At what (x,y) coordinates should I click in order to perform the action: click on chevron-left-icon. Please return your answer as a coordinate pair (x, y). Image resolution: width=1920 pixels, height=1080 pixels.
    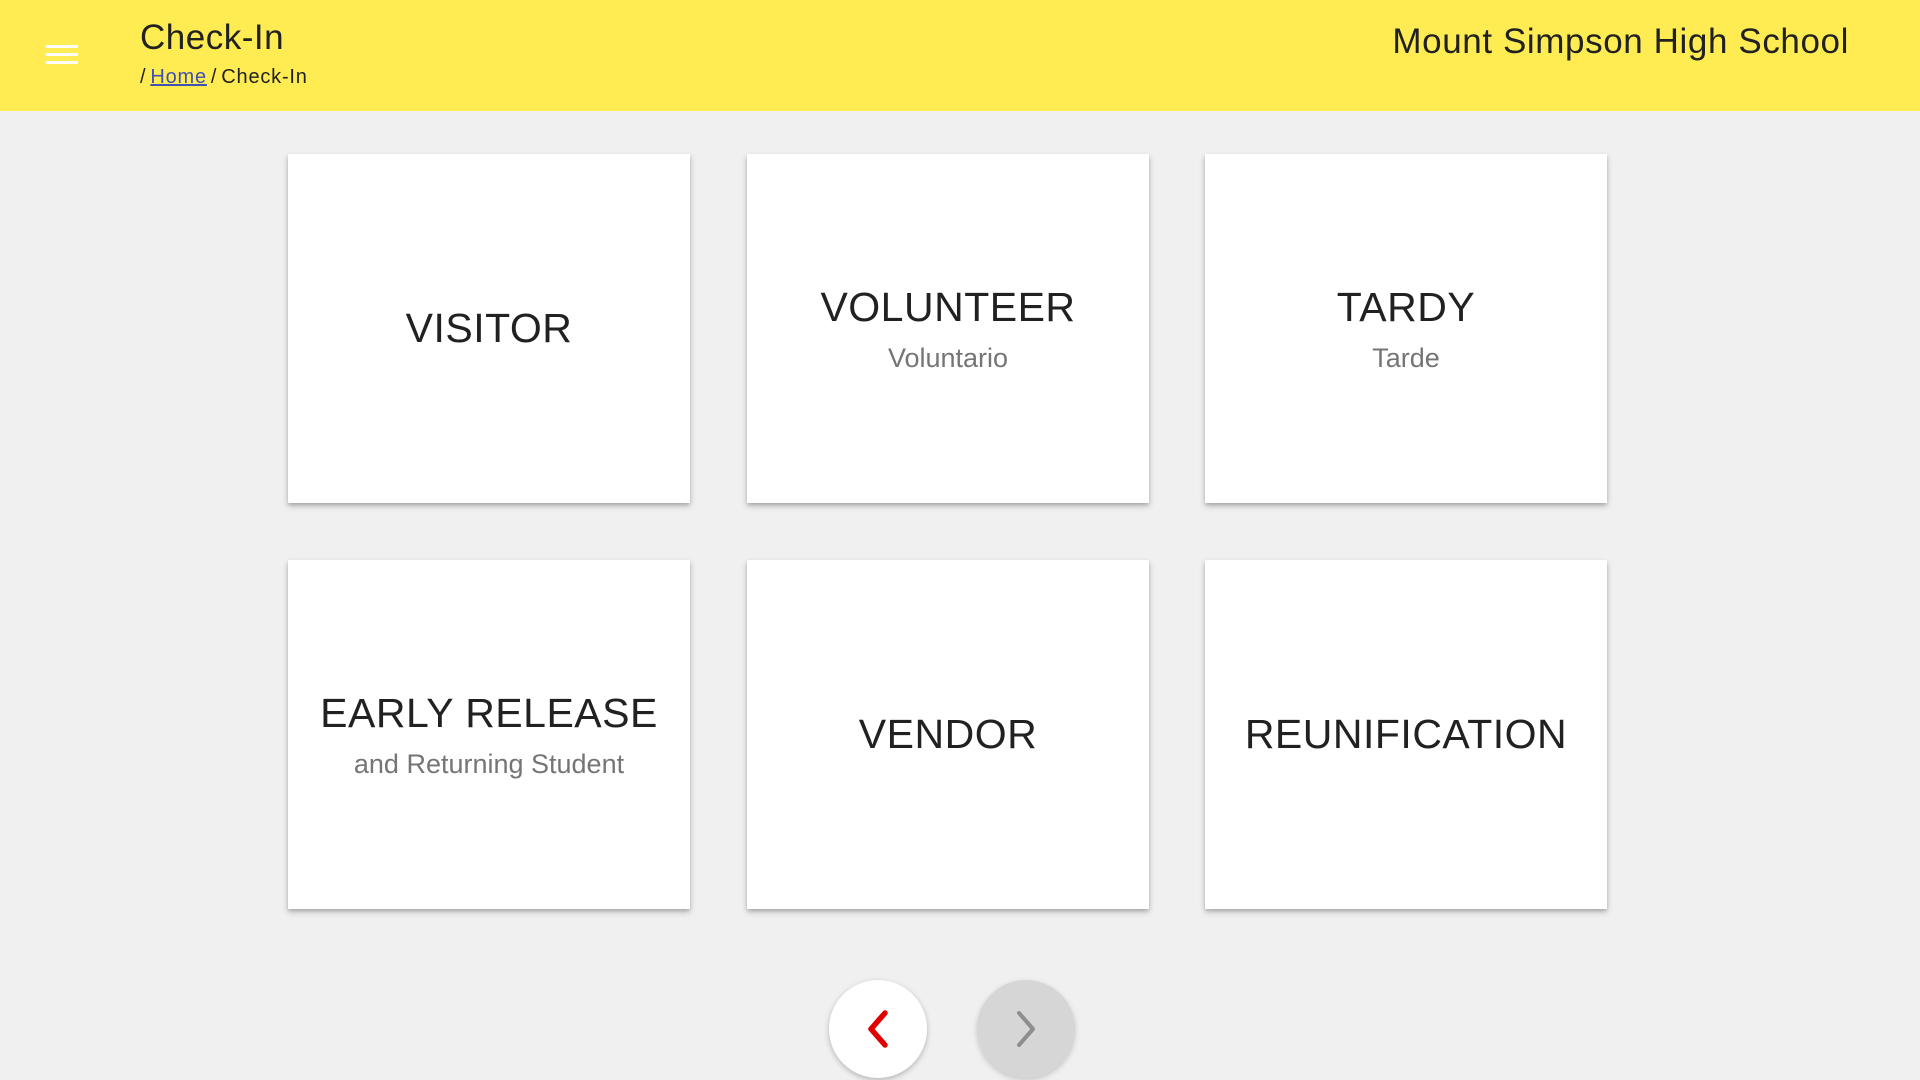
    Looking at the image, I should click on (878, 1029).